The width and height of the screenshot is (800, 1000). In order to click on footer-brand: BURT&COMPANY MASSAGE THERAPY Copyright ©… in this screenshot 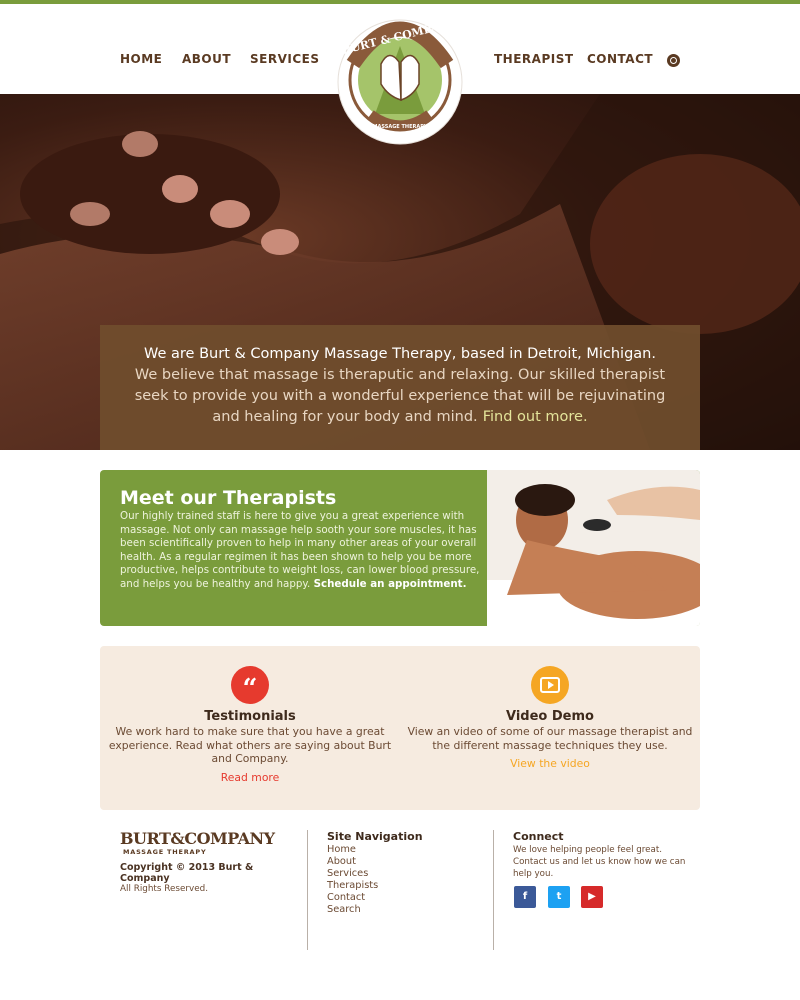, I will do `click(210, 862)`.